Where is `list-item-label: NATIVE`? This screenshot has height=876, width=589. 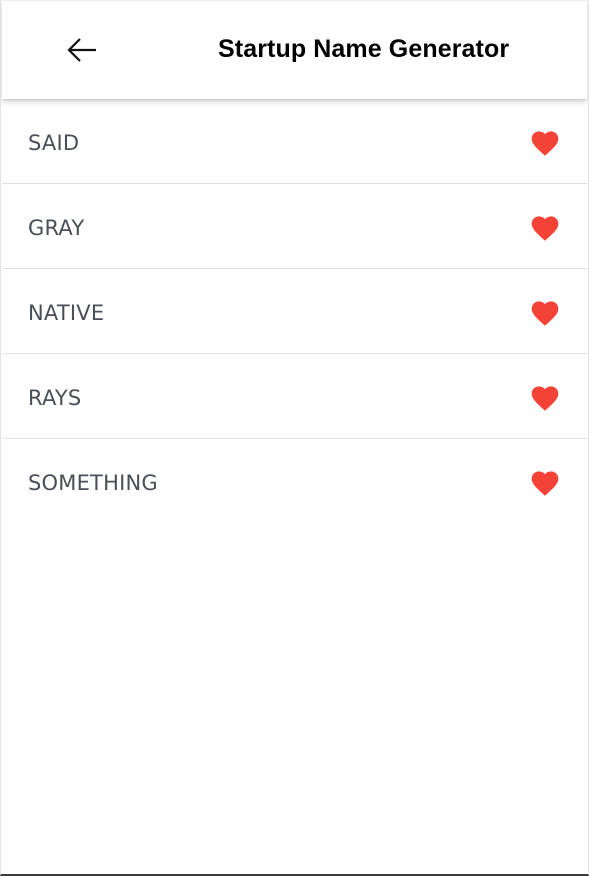 list-item-label: NATIVE is located at coordinates (66, 313).